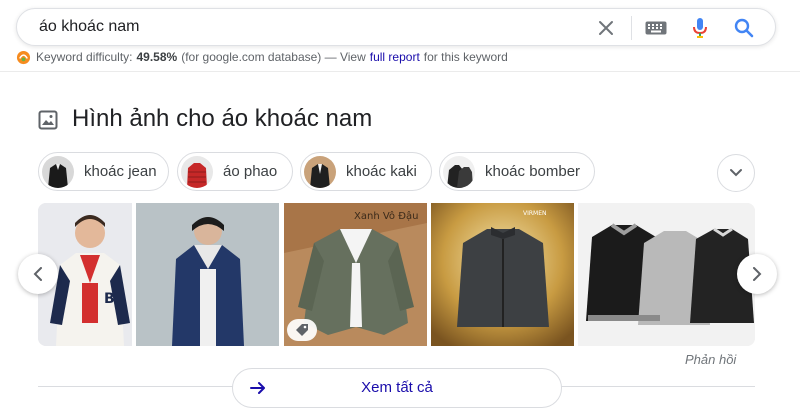 This screenshot has height=414, width=800. I want to click on chip-label: khoác kaki, so click(381, 171).